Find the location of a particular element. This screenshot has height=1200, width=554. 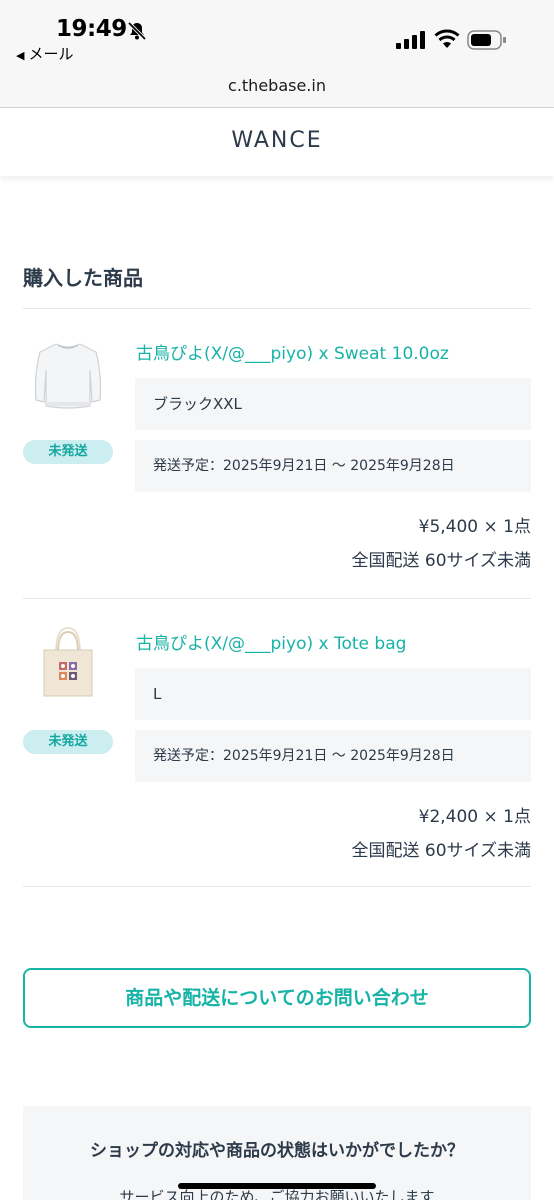

back-arrow-icon: ◀ is located at coordinates (20, 55).